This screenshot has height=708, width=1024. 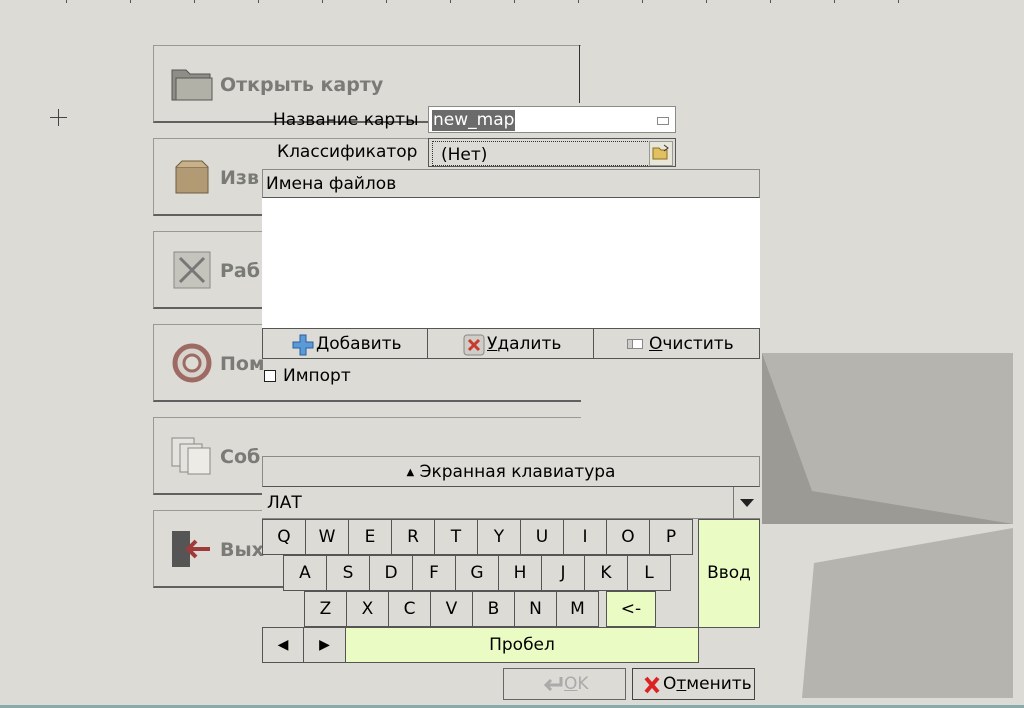 What do you see at coordinates (511, 263) in the screenshot?
I see `file-names-list` at bounding box center [511, 263].